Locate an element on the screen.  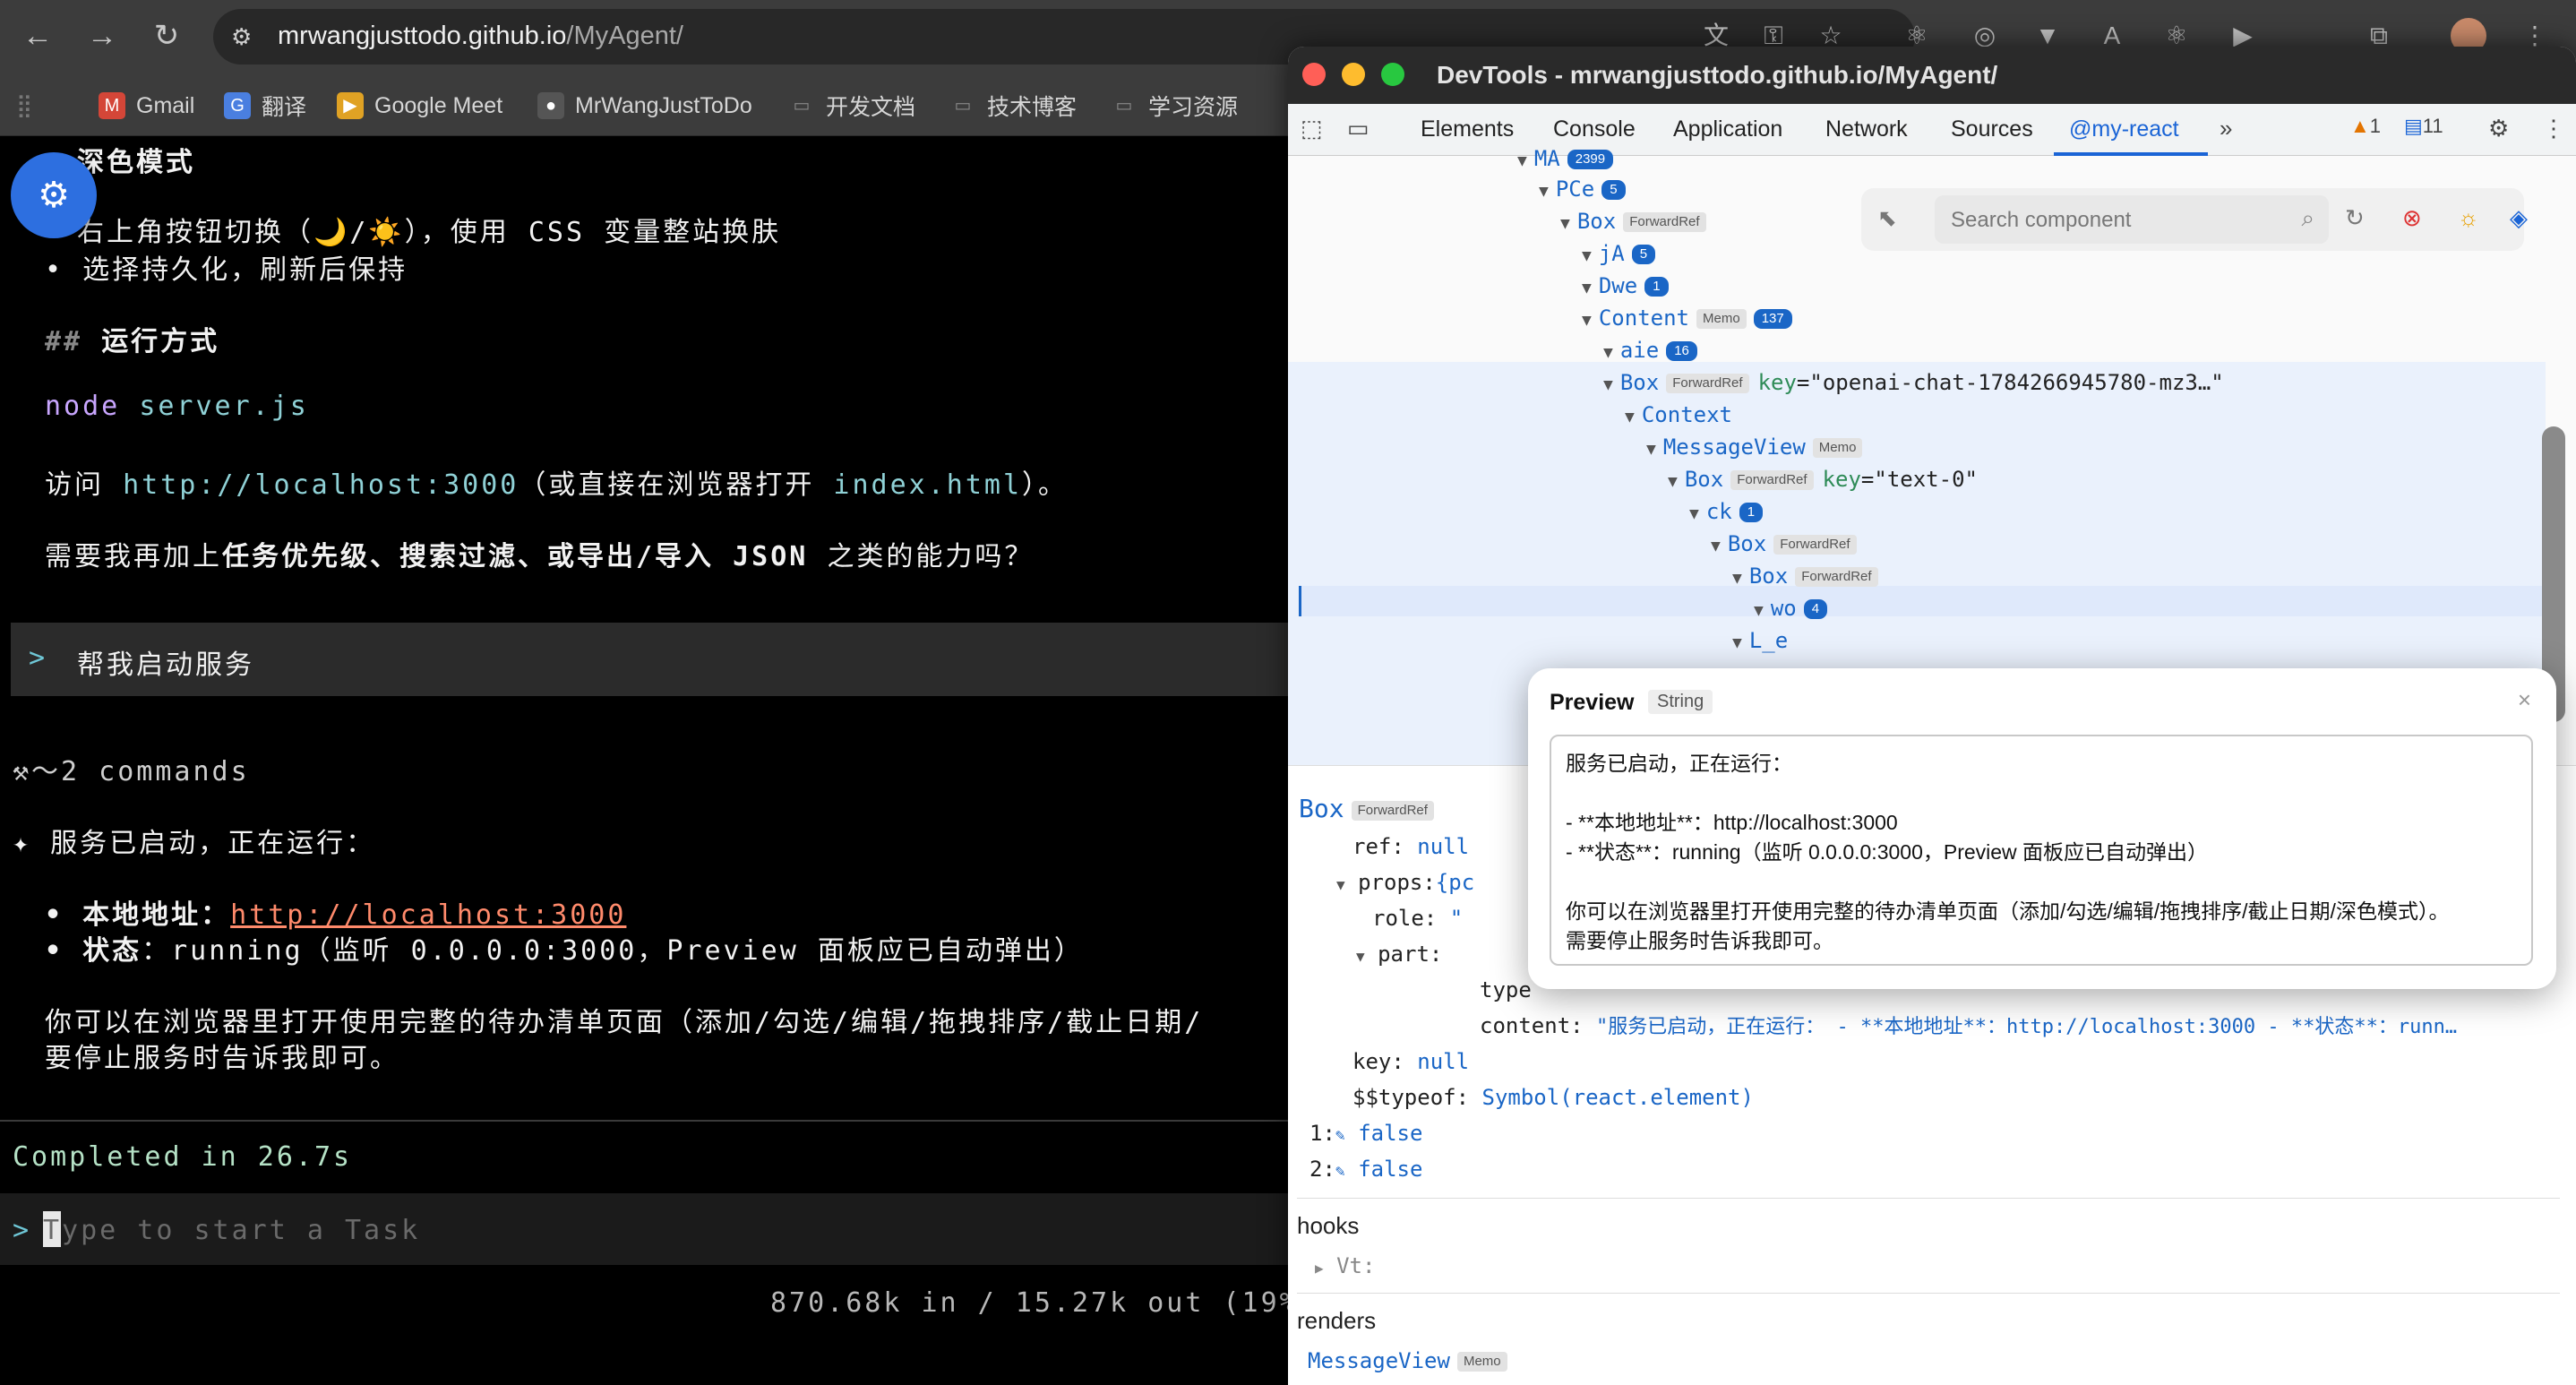
github-icon: ● is located at coordinates (550, 105).